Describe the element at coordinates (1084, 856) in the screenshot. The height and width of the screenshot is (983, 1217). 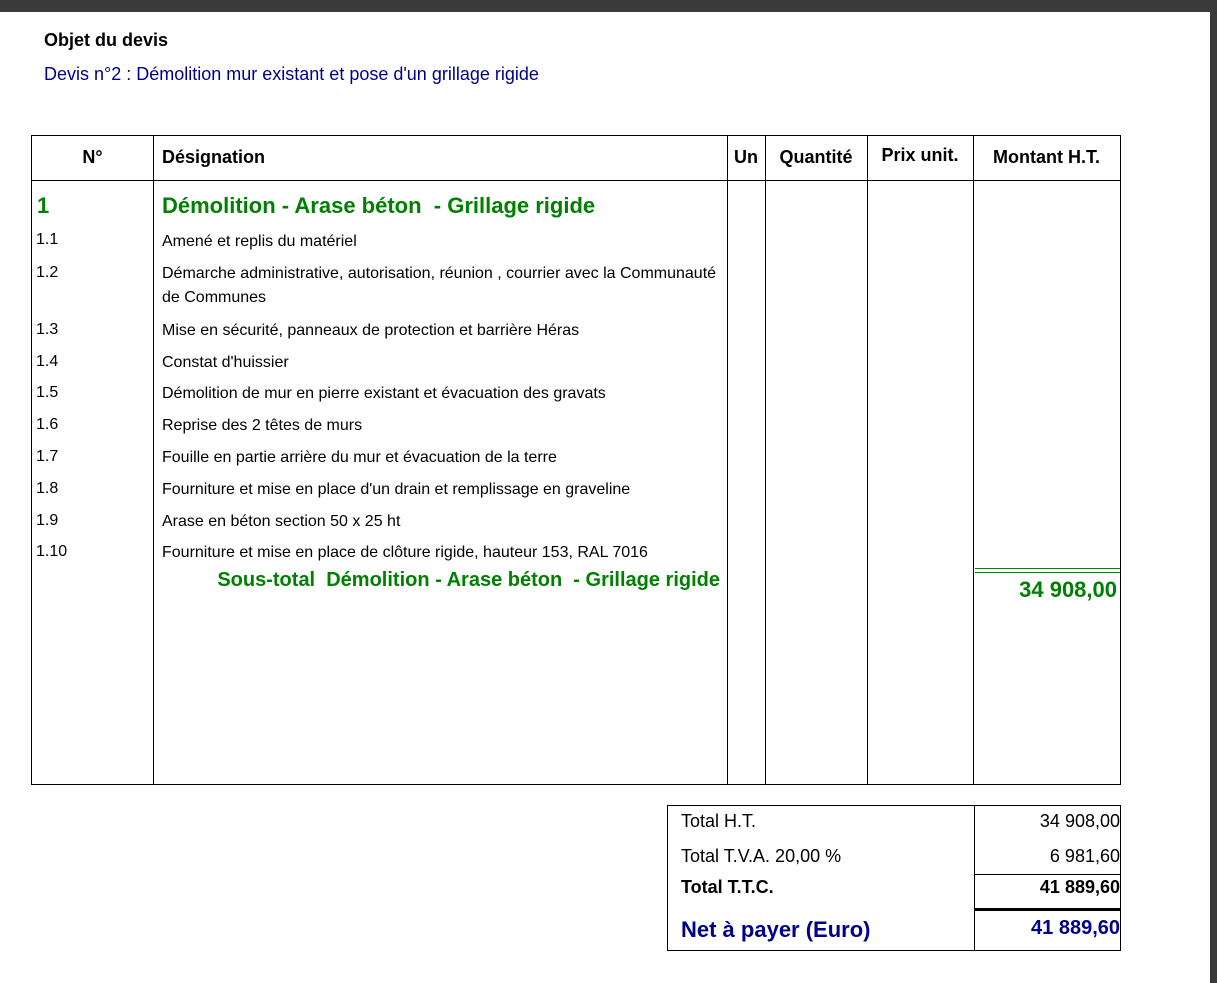
I see `tva-value: 6 981,60` at that location.